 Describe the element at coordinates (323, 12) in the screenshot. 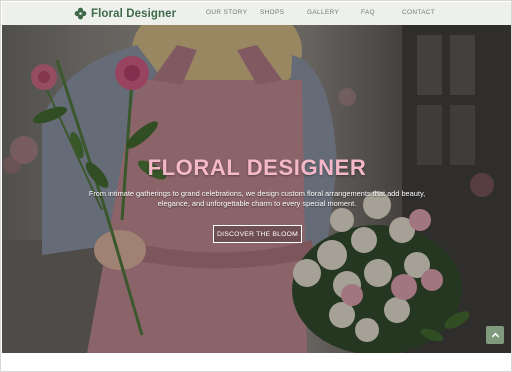

I see `nav-link-gallery: GALLERY` at that location.